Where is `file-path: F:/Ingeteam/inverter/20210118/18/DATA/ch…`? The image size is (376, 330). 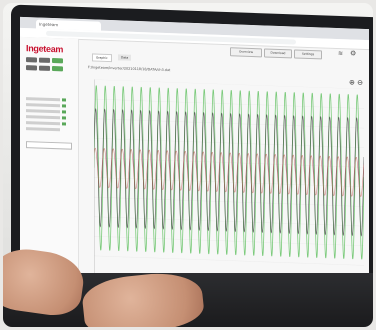
file-path: F:/Ingeteam/inverter/20210118/18/DATA/ch… is located at coordinates (129, 69).